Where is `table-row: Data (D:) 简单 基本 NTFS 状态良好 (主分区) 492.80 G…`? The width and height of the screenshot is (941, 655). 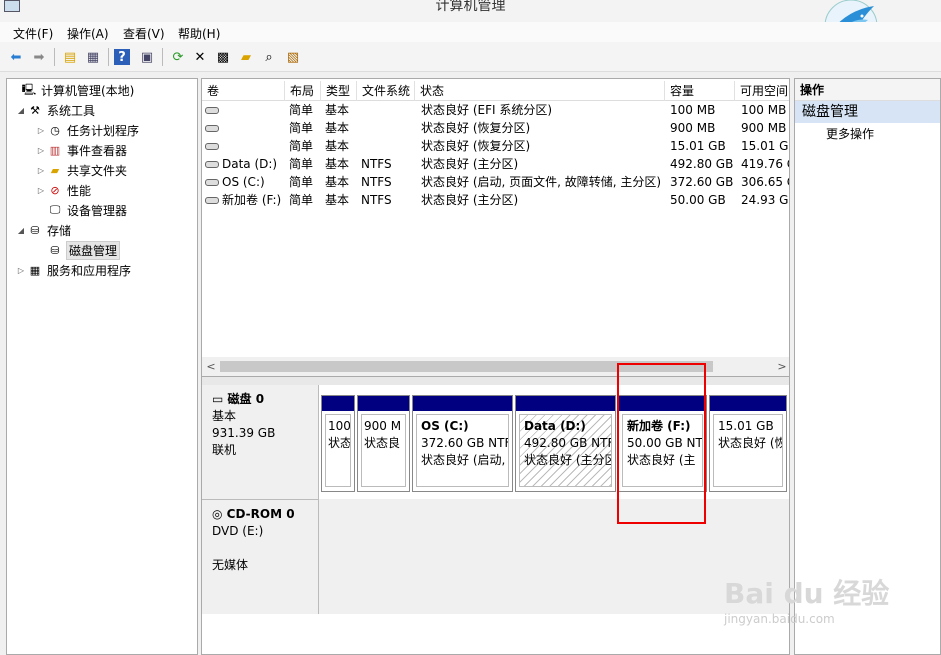 table-row: Data (D:) 简单 基本 NTFS 状态良好 (主分区) 492.80 G… is located at coordinates (495, 164).